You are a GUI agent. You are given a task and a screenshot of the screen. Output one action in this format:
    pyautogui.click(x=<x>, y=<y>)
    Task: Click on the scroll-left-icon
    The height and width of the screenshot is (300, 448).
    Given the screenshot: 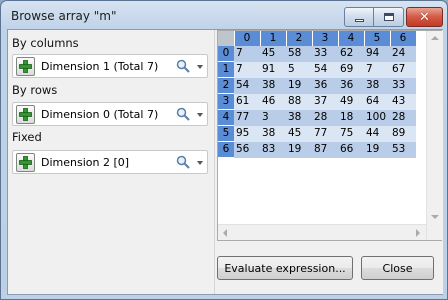 What is the action you would take?
    pyautogui.click(x=225, y=233)
    